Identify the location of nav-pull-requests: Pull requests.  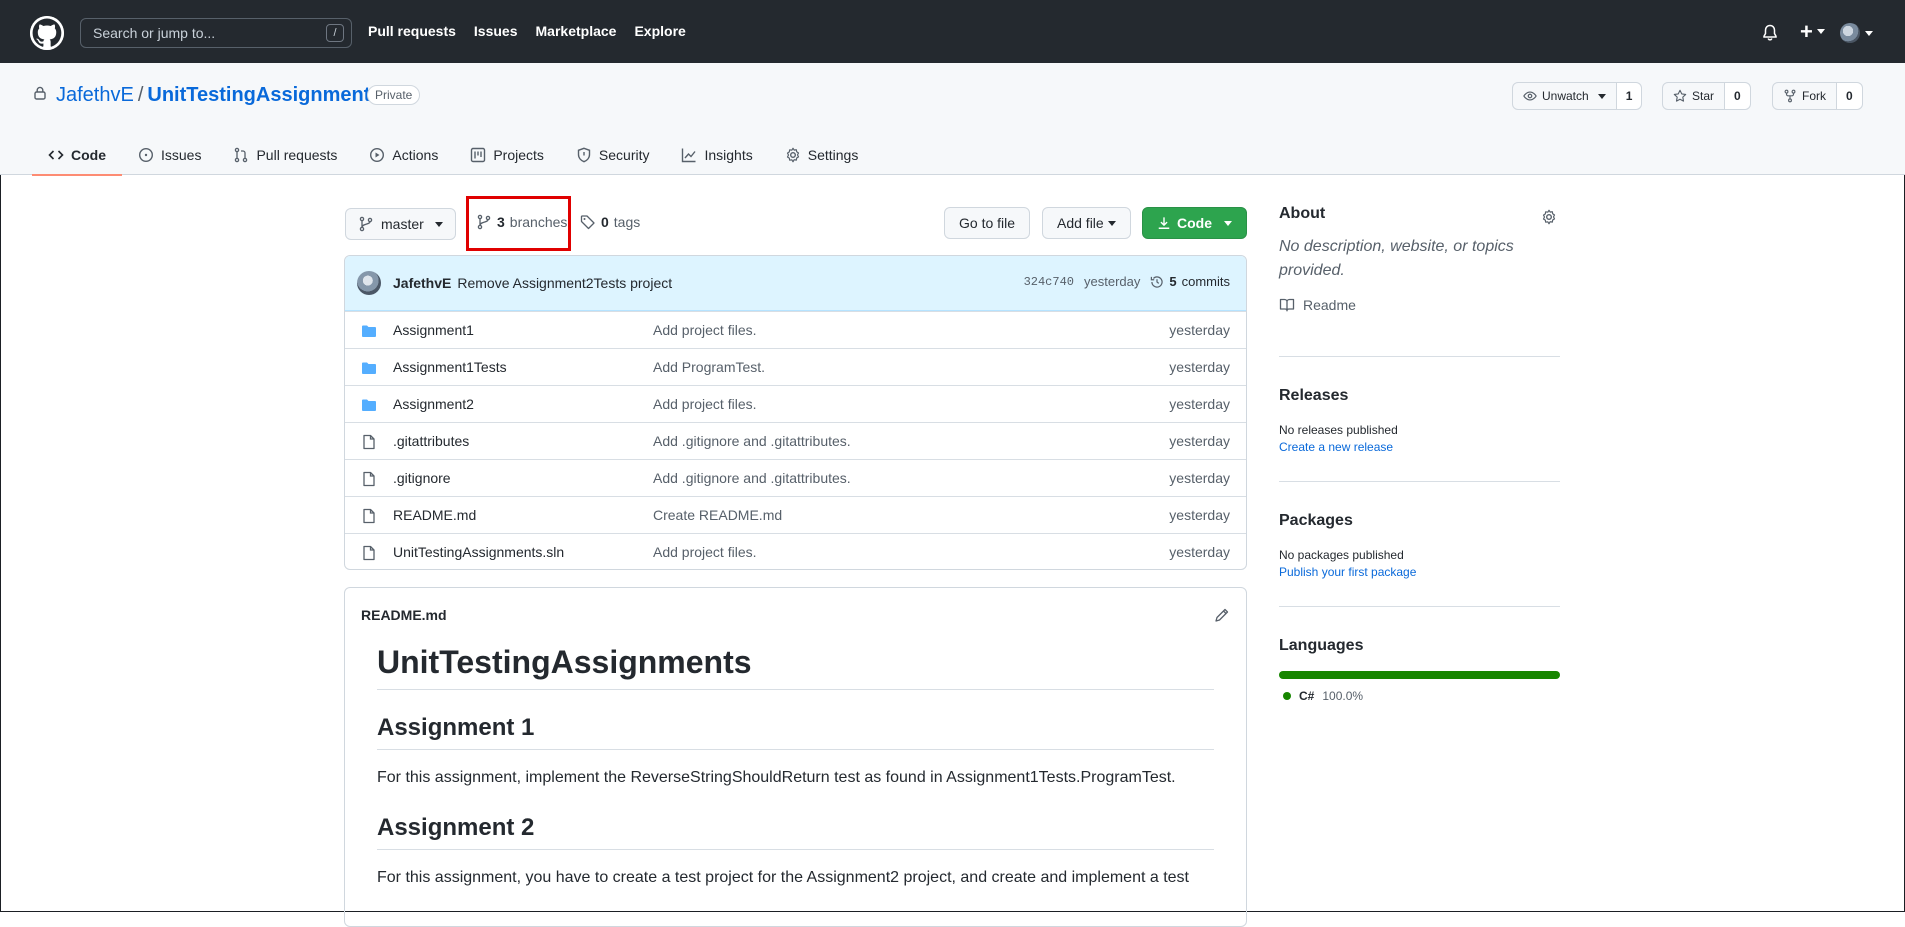
(412, 31).